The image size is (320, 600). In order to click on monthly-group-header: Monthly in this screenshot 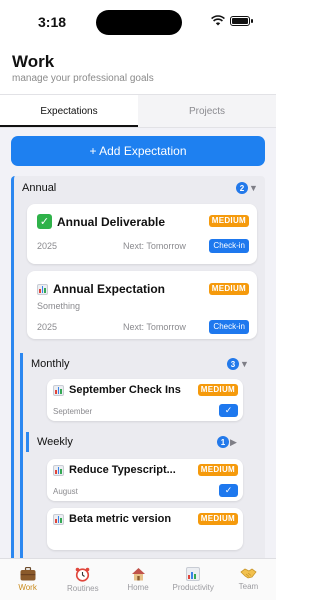, I will do `click(50, 364)`.